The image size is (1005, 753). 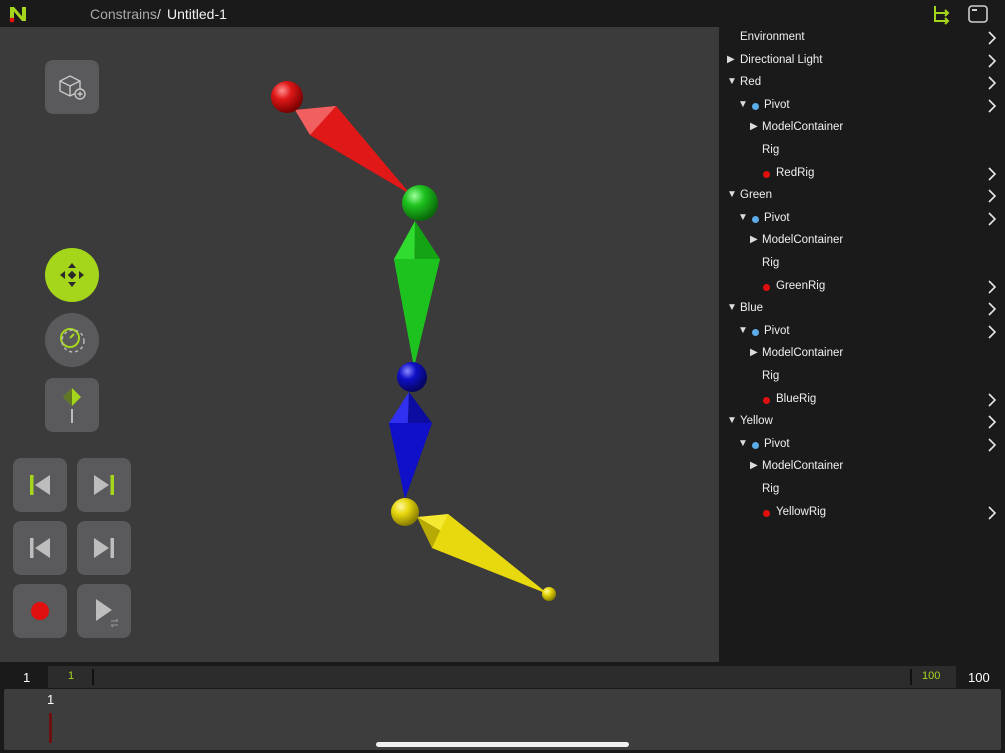 I want to click on hierarchy-row-label: RedRig, so click(x=795, y=172).